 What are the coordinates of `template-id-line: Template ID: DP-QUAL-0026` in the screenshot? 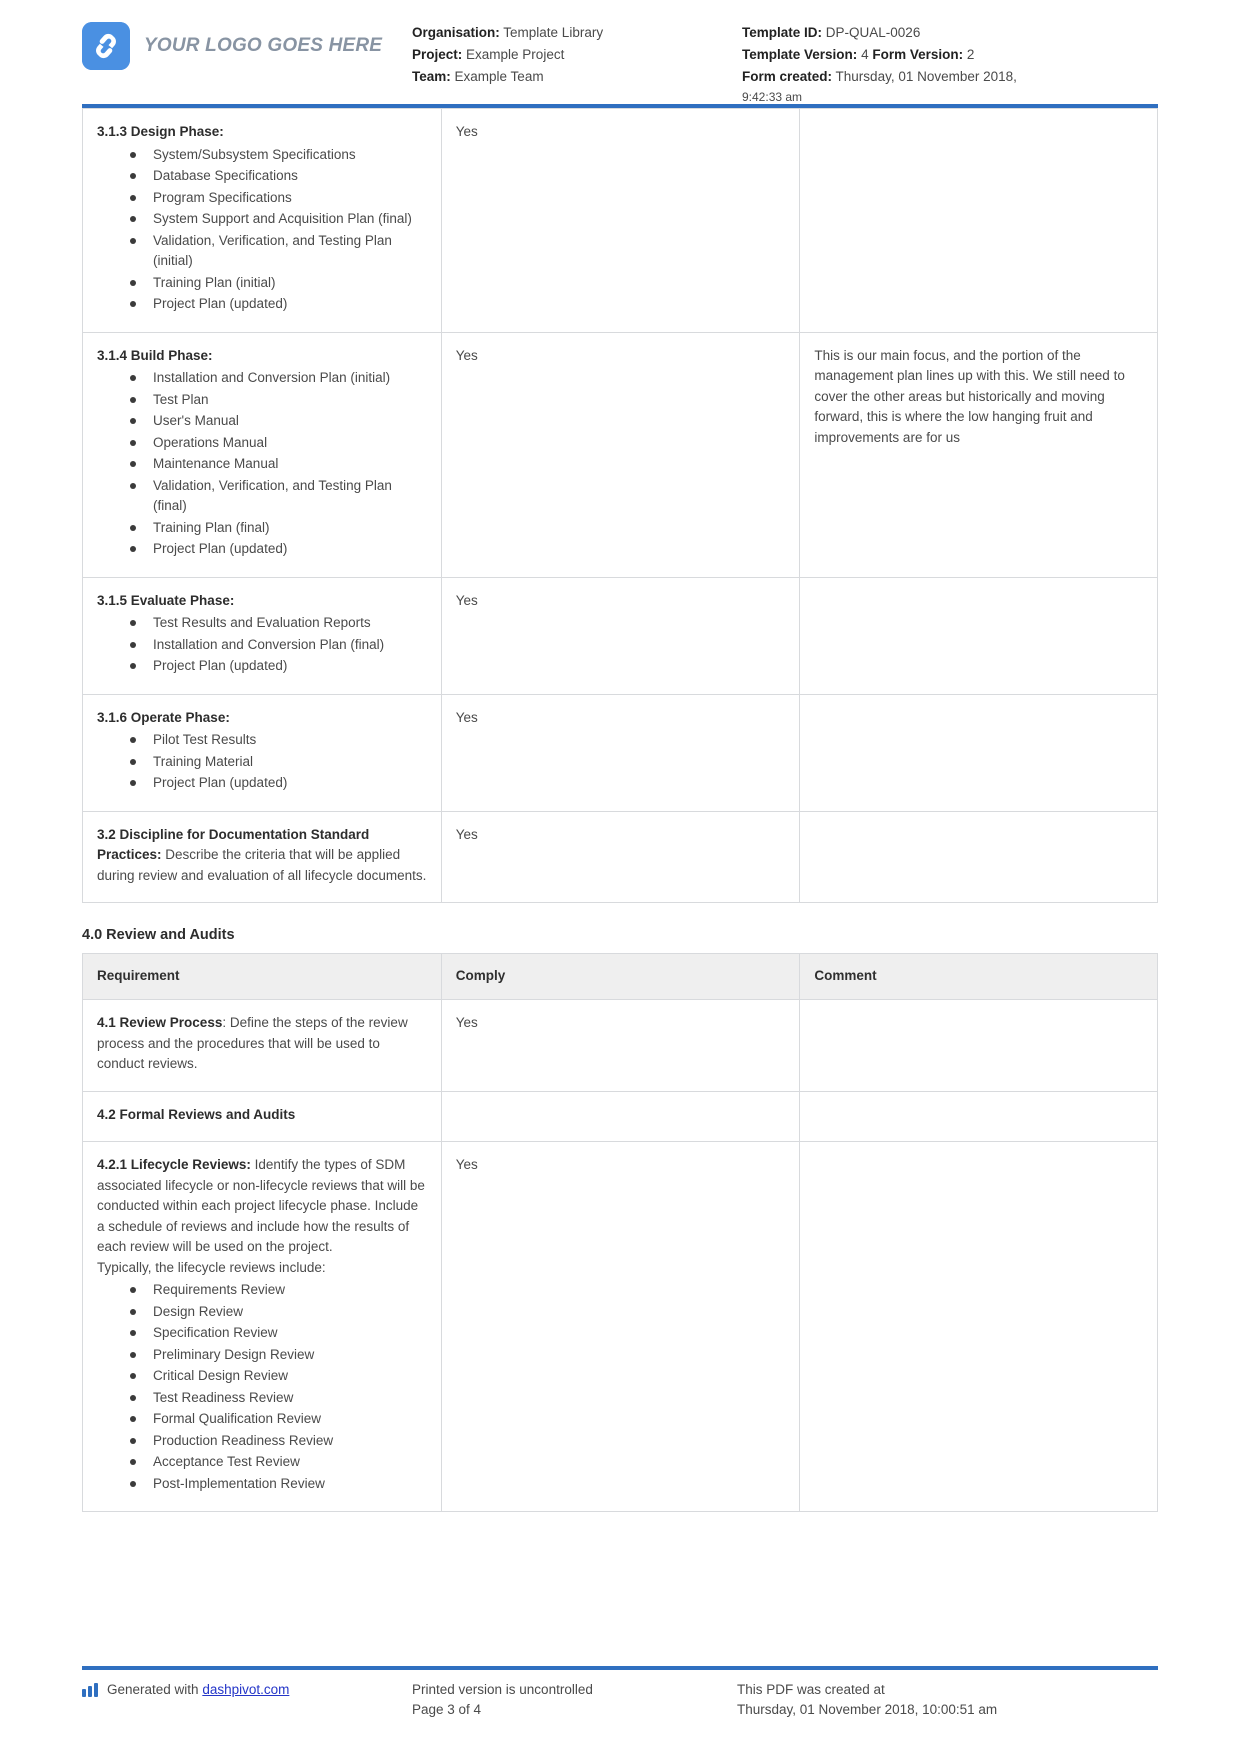 It's located at (950, 33).